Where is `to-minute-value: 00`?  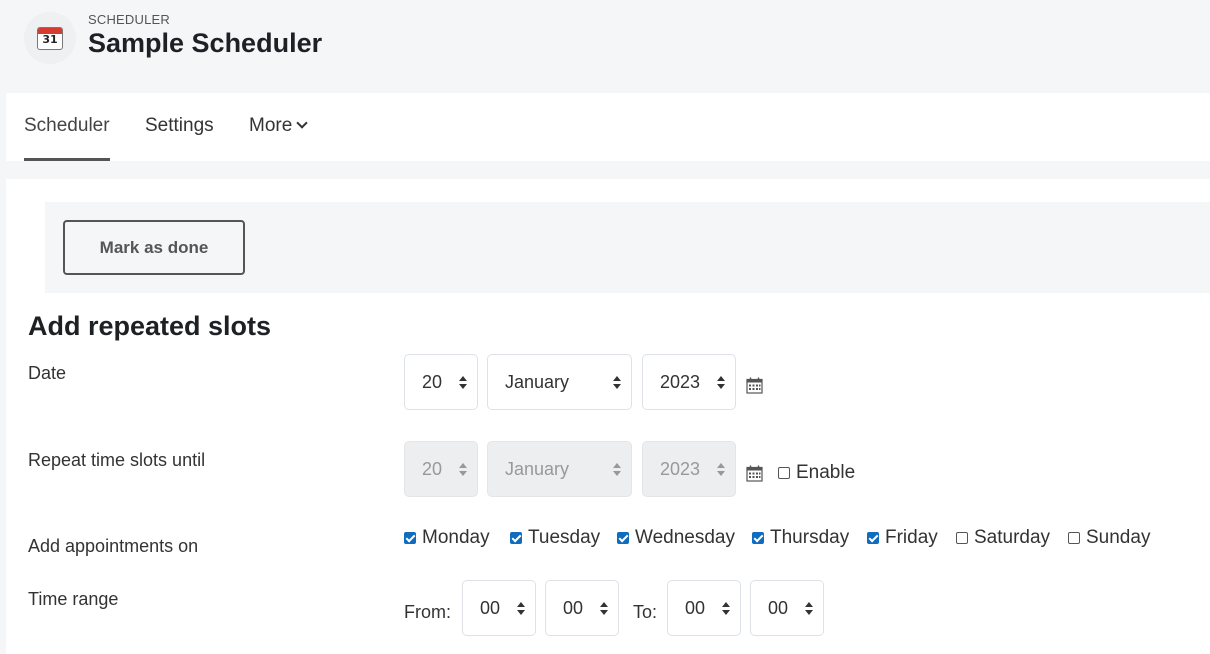
to-minute-value: 00 is located at coordinates (778, 608).